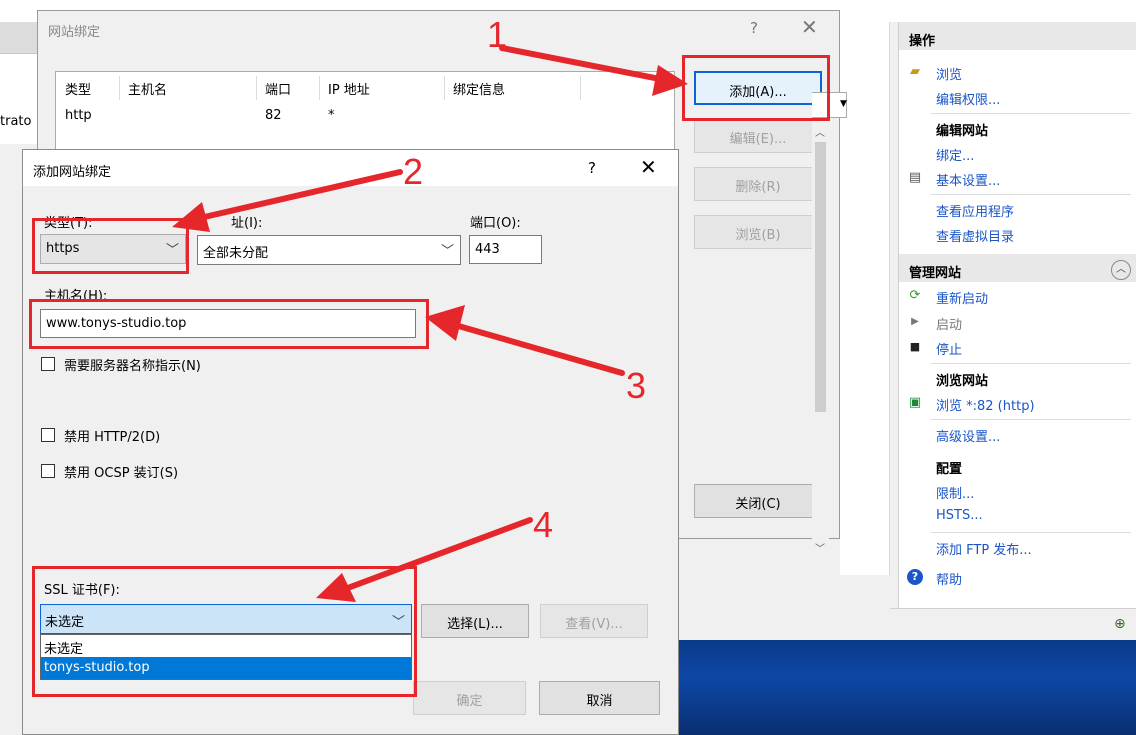 Image resolution: width=1136 pixels, height=735 pixels. What do you see at coordinates (72, 172) in the screenshot?
I see `dialog-title: 添加网站绑定` at bounding box center [72, 172].